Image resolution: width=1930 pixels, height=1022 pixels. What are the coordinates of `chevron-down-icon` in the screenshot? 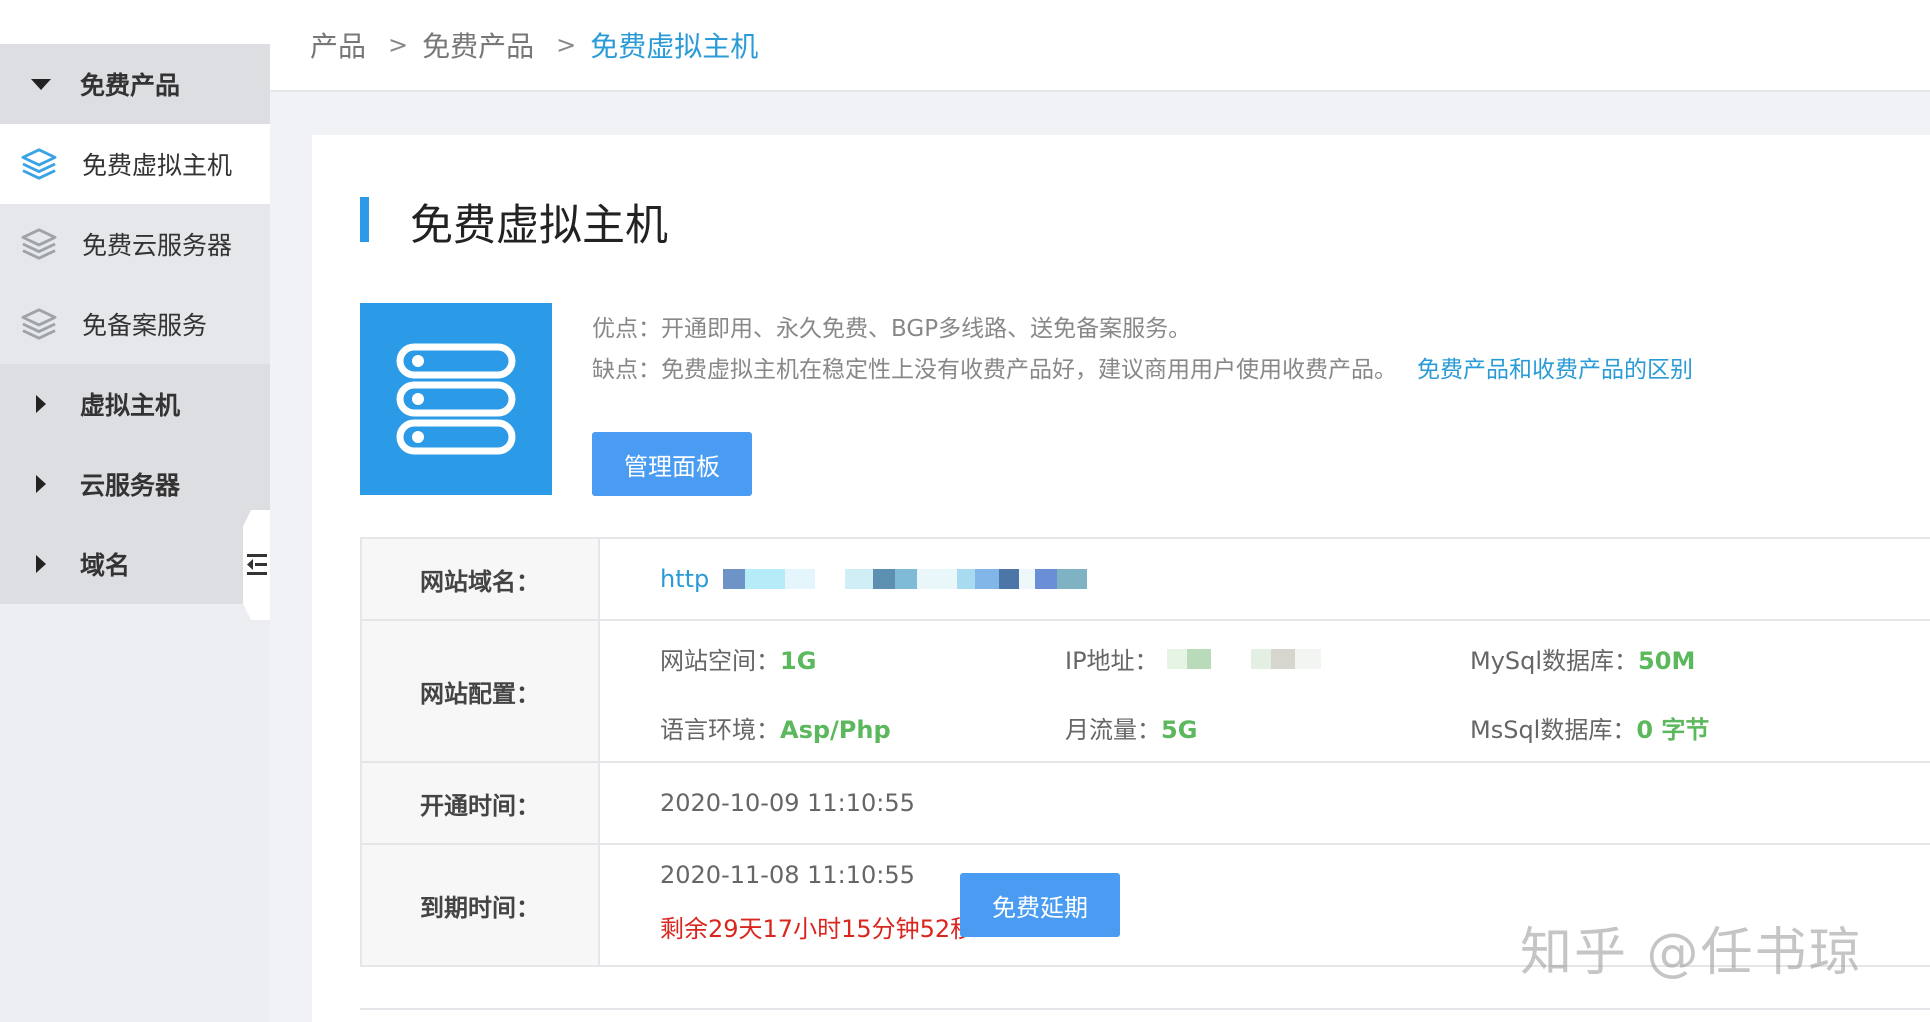 It's located at (41, 84).